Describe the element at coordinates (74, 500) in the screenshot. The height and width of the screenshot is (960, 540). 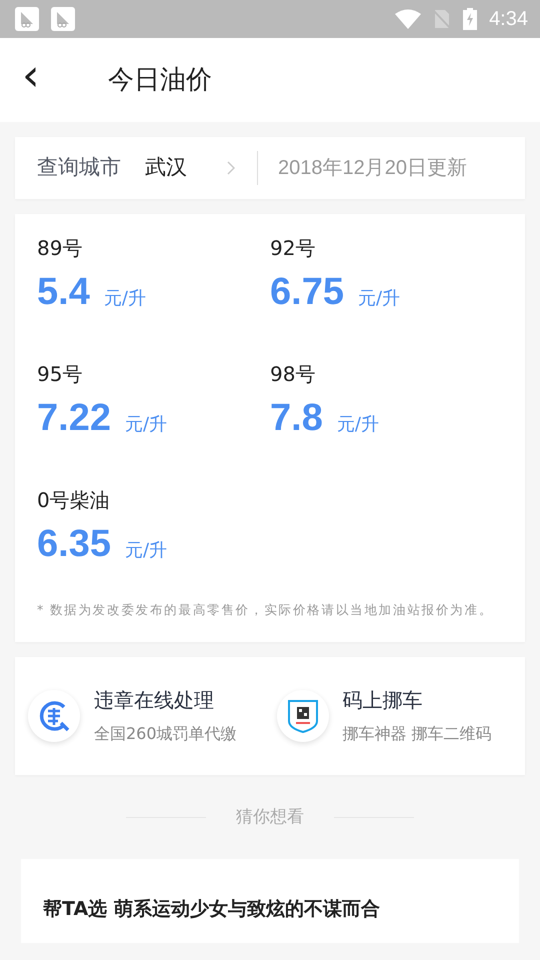
I see `fuel-grade: 0号柴油` at that location.